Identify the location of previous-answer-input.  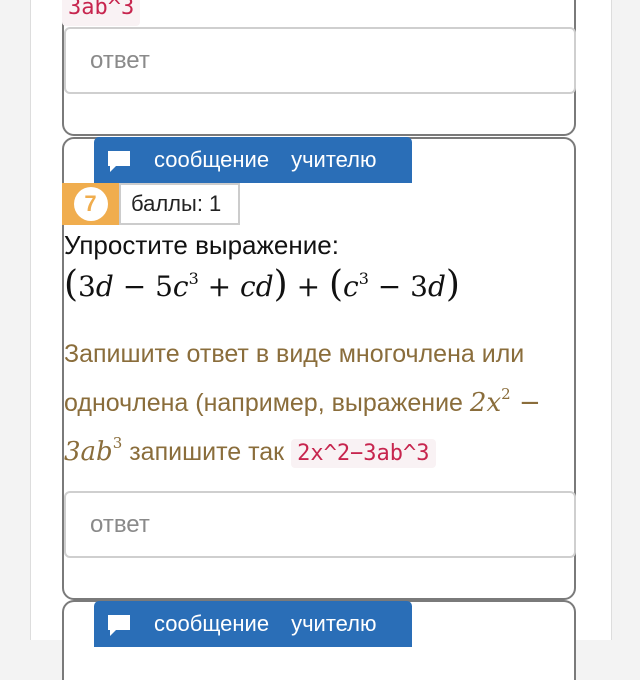
(320, 60).